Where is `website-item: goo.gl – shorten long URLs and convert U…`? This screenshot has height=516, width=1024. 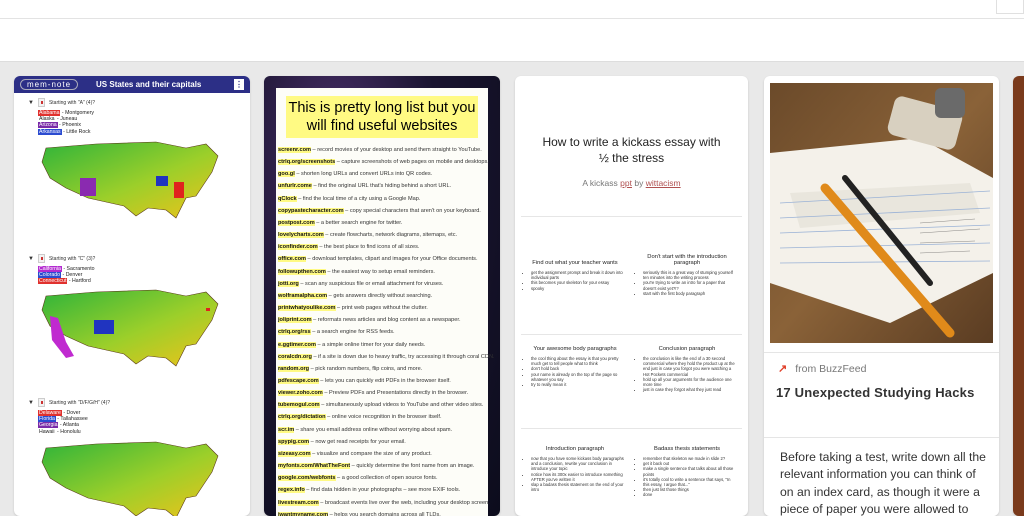 website-item: goo.gl – shorten long URLs and convert U… is located at coordinates (382, 174).